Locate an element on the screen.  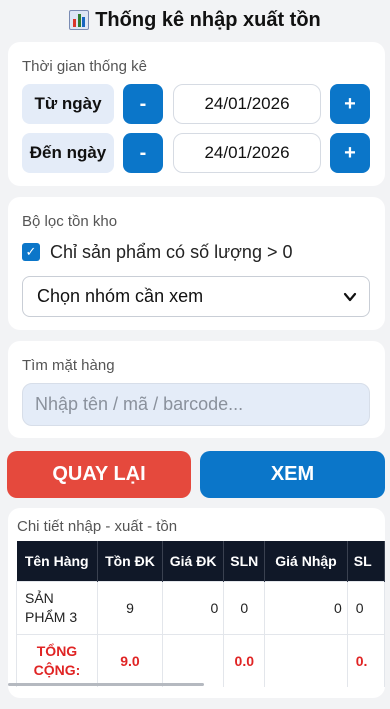
page-title-text: Thống kê nhập xuất tồn is located at coordinates (208, 19).